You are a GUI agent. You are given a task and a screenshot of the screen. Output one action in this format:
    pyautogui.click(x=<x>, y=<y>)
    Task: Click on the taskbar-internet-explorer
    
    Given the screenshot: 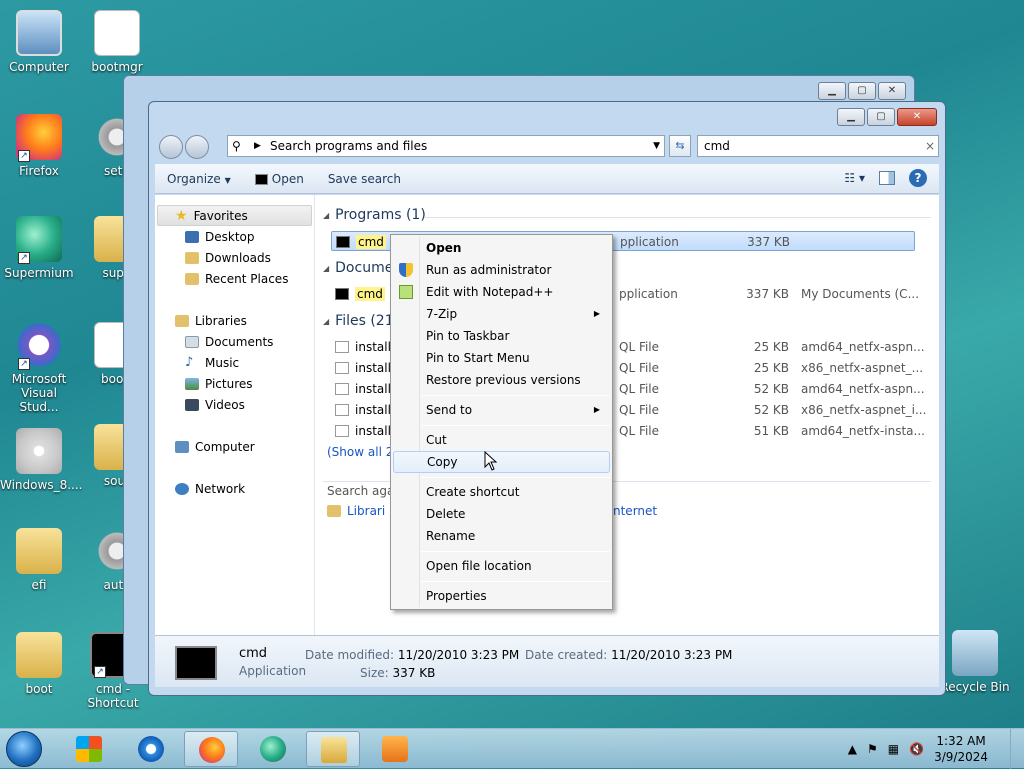 What is the action you would take?
    pyautogui.click(x=151, y=749)
    